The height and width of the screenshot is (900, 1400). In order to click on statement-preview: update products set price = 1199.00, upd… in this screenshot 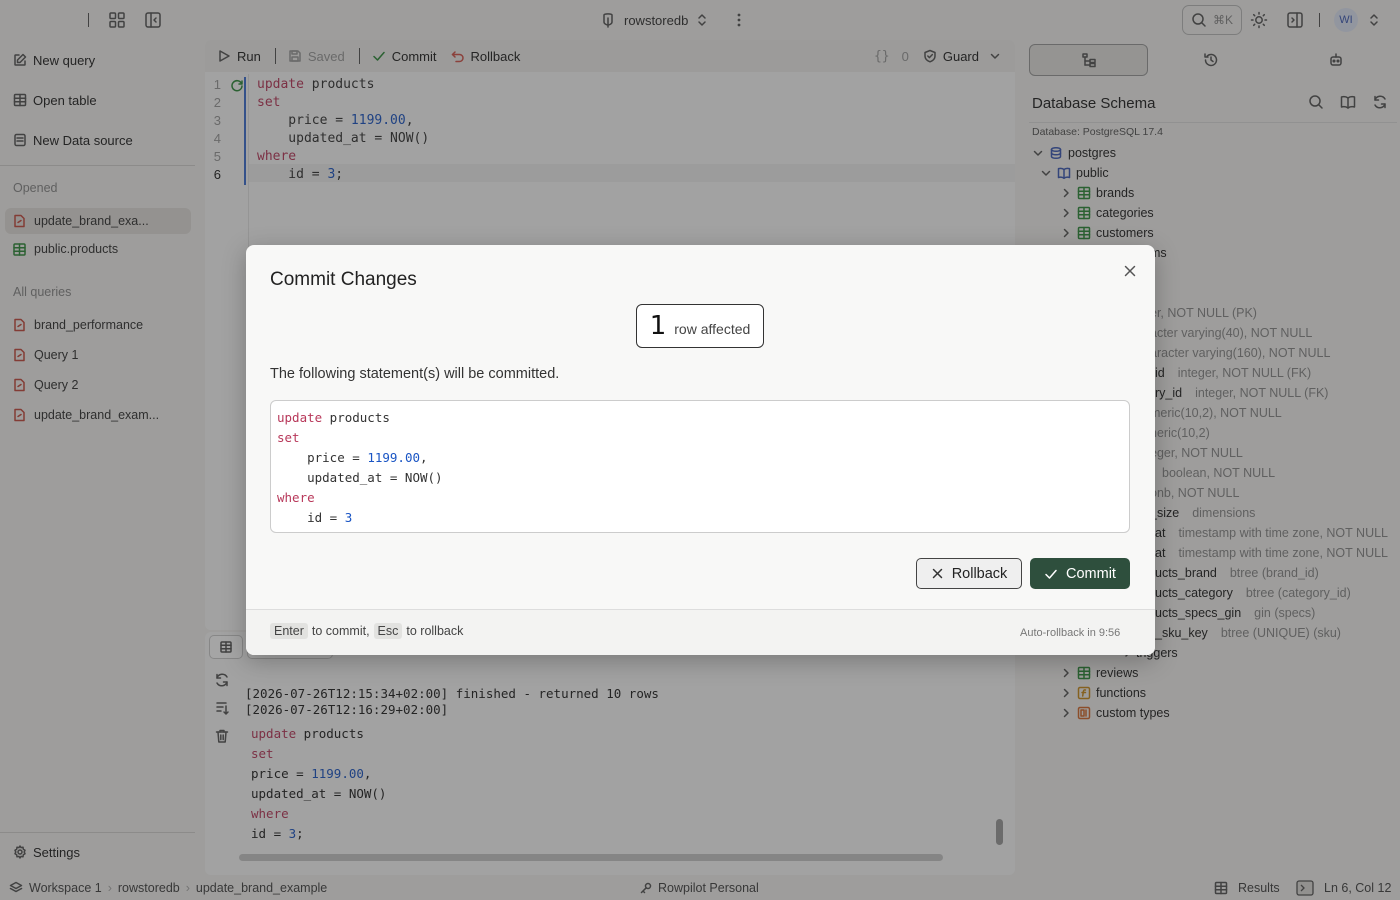, I will do `click(700, 466)`.